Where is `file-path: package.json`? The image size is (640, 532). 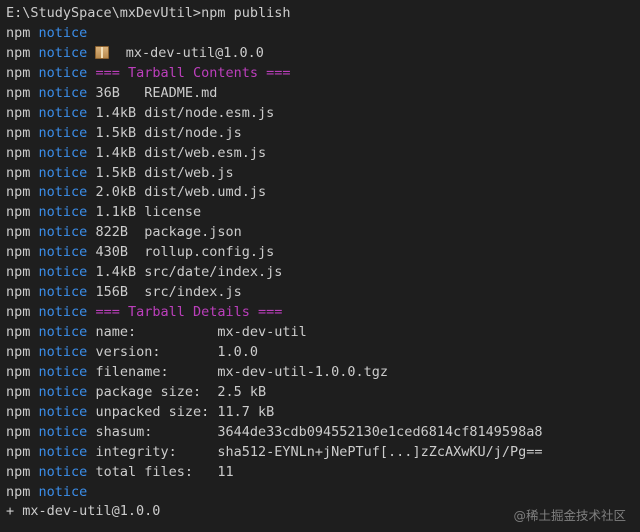 file-path: package.json is located at coordinates (193, 232).